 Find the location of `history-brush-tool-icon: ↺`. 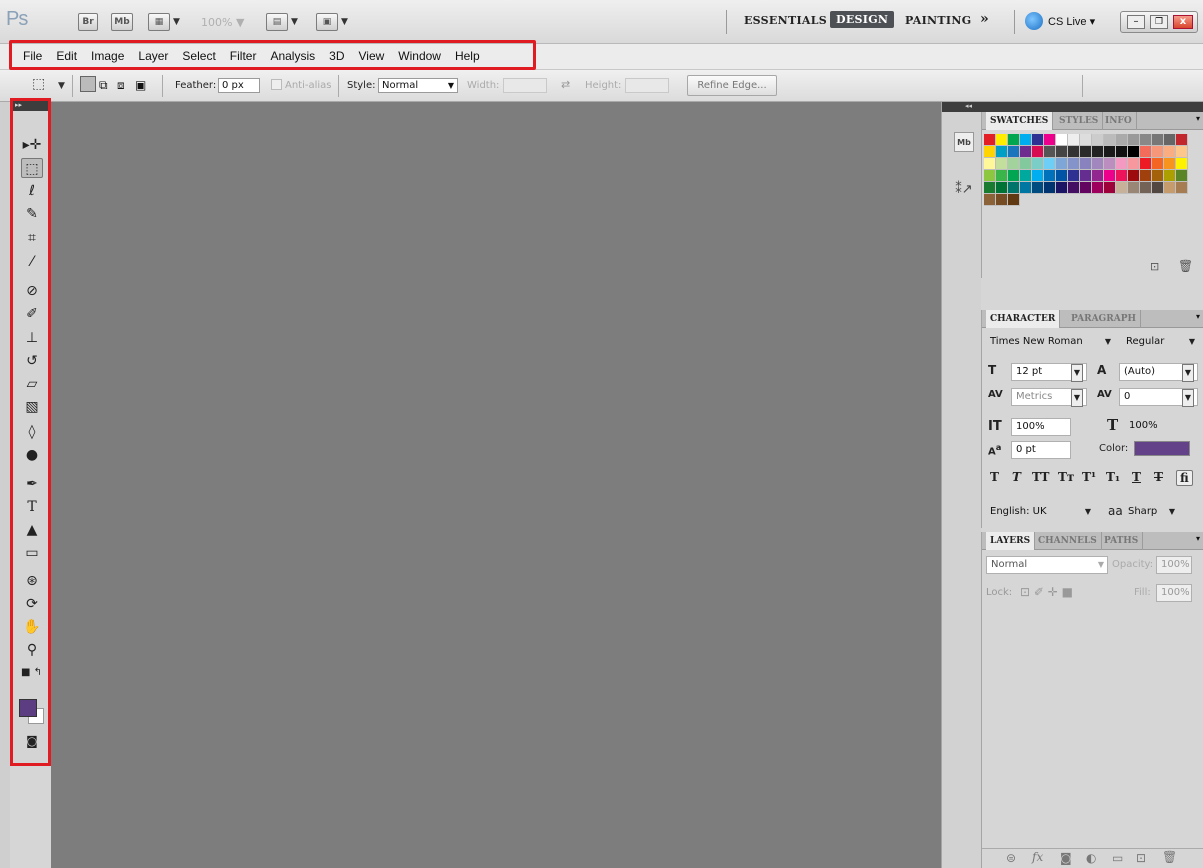

history-brush-tool-icon: ↺ is located at coordinates (32, 361).